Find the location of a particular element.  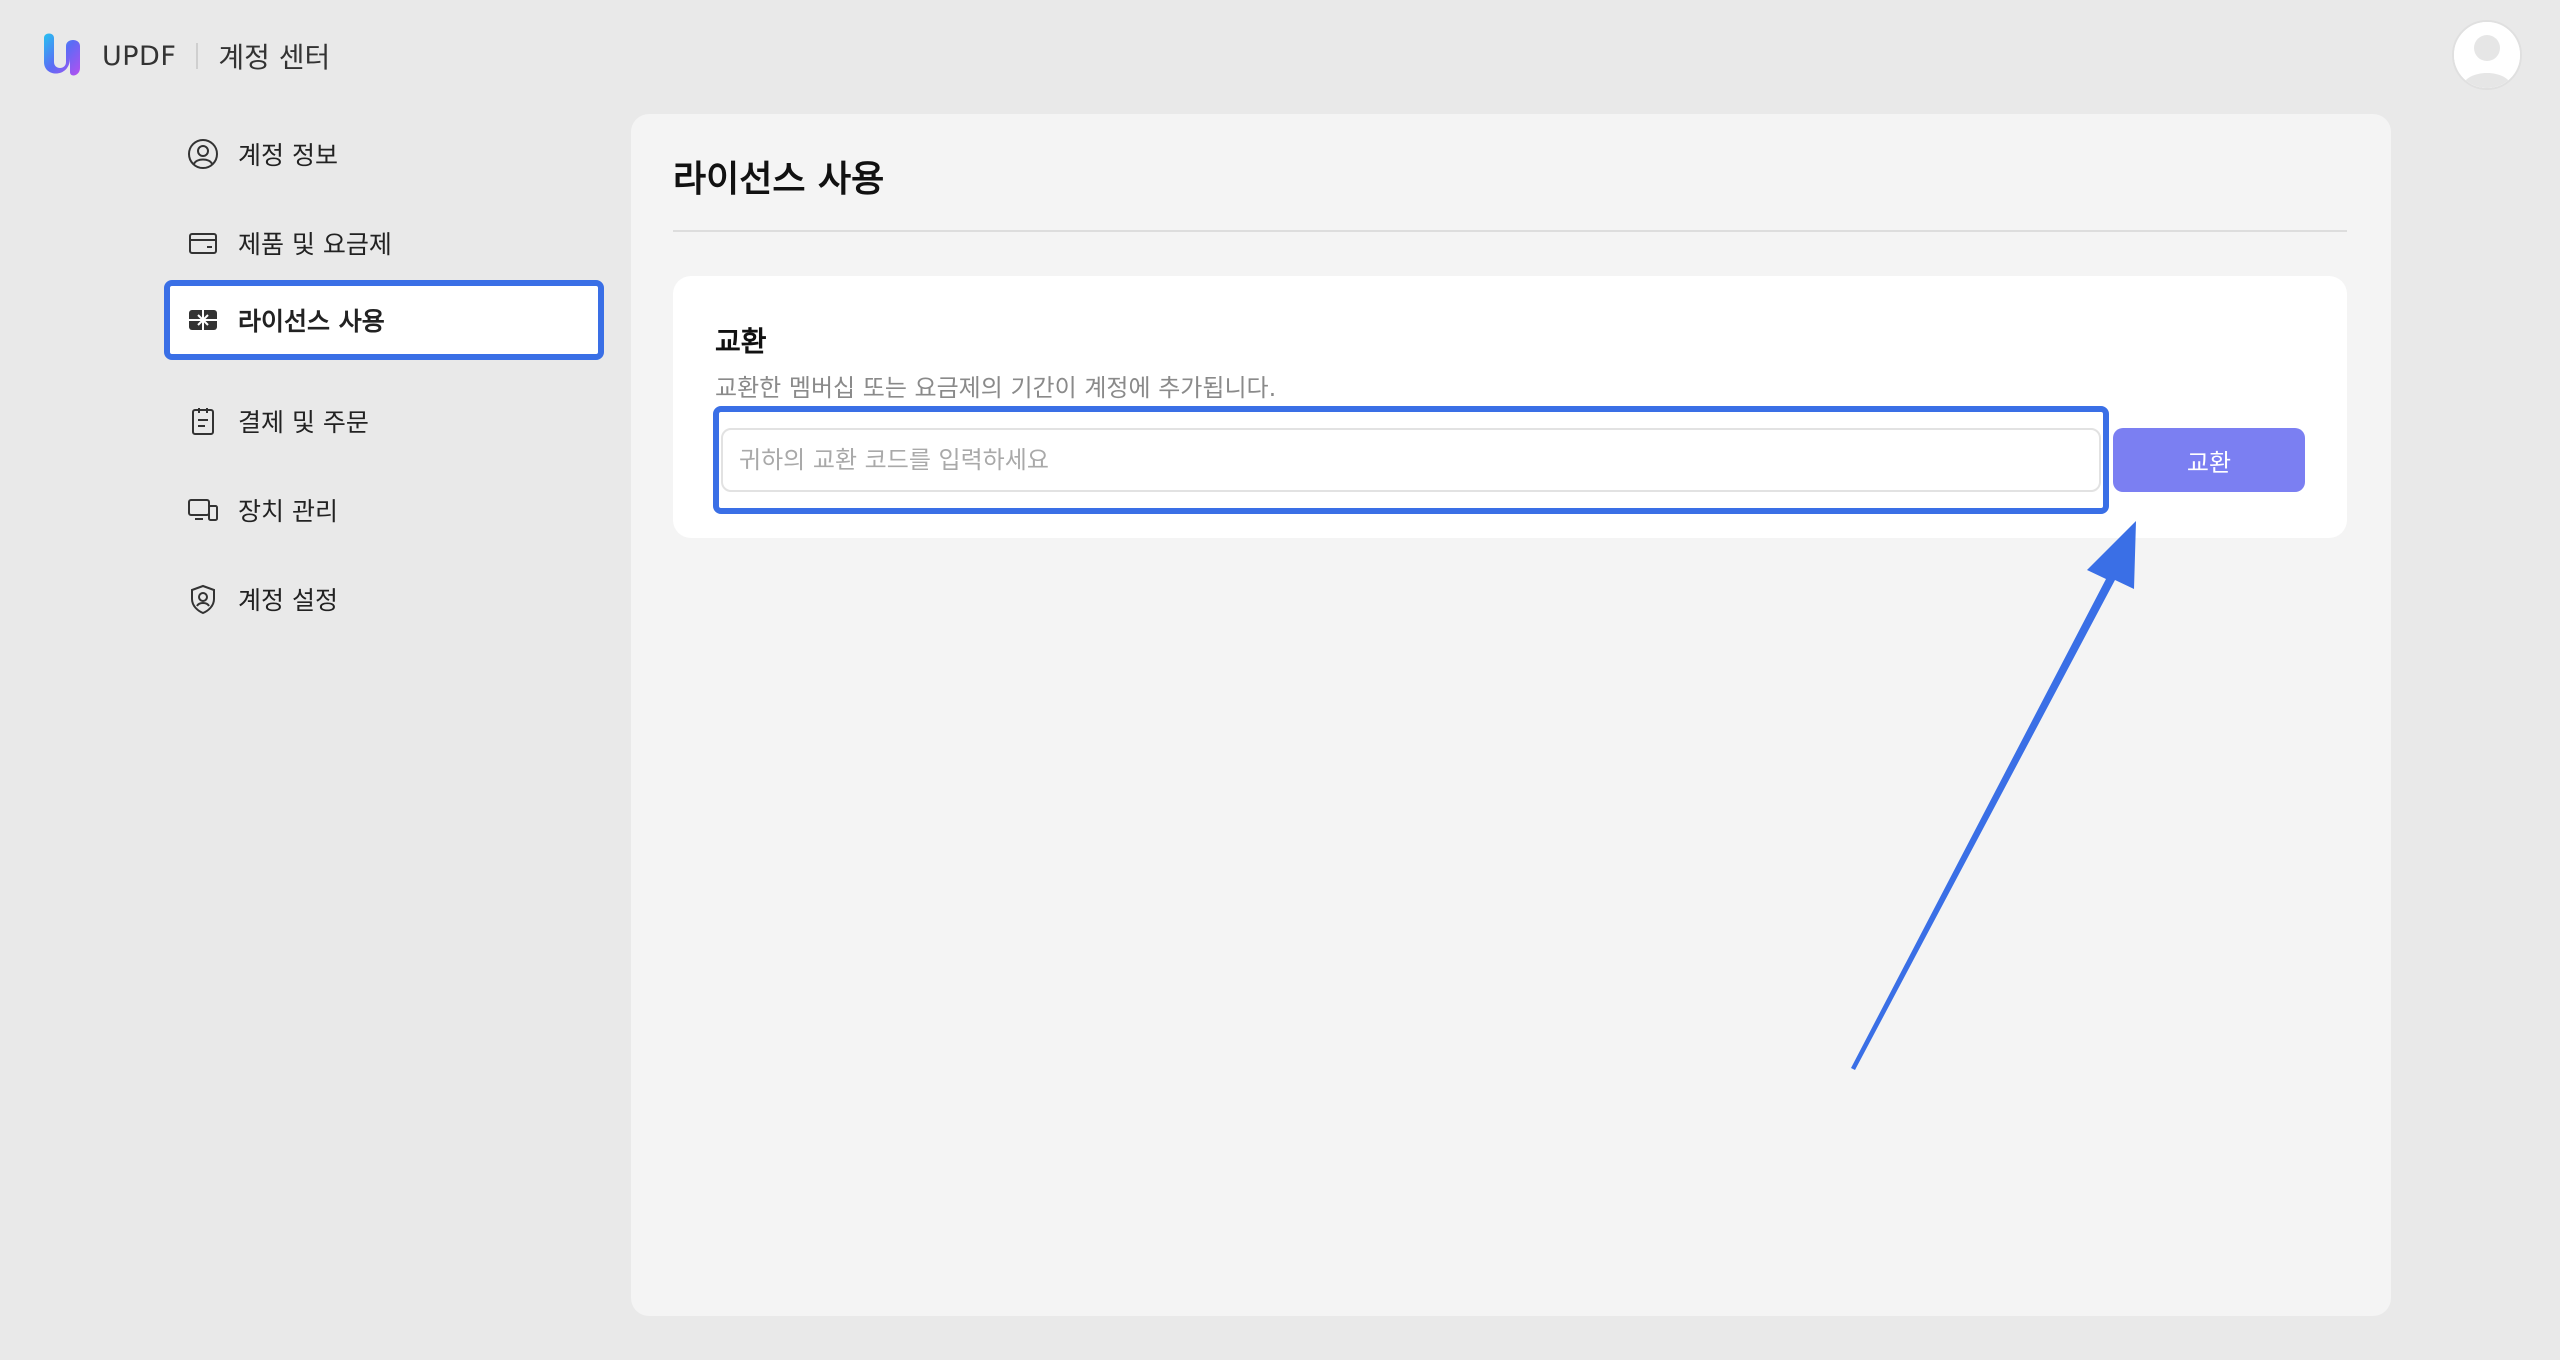

sidebar-item-products-plans: 제품 및 요금제 is located at coordinates (384, 243).